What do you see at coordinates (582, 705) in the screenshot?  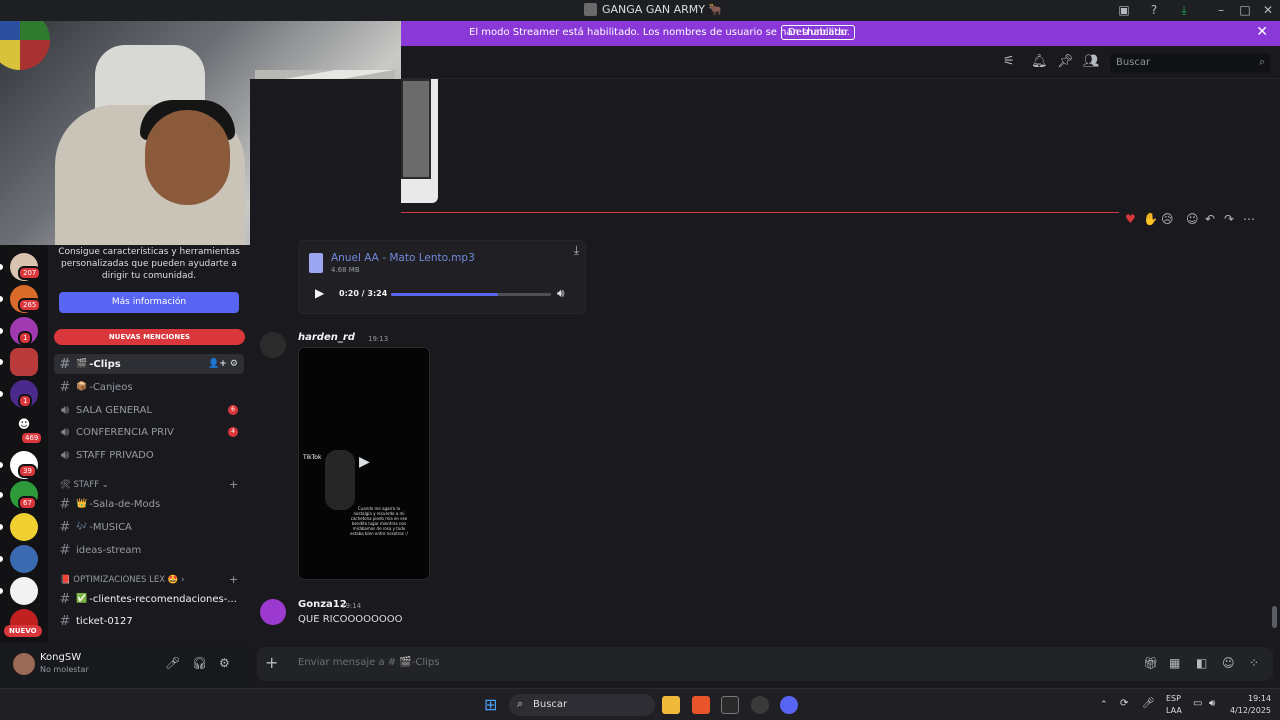 I see `taskbar-search: ⌕ Buscar` at bounding box center [582, 705].